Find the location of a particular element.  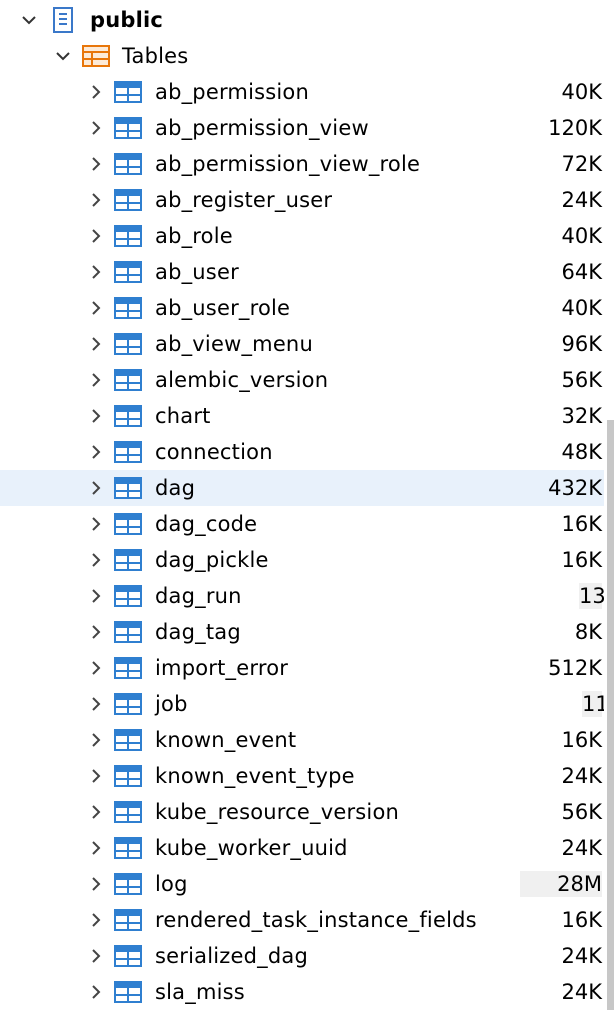

table-size: 28M is located at coordinates (561, 884).